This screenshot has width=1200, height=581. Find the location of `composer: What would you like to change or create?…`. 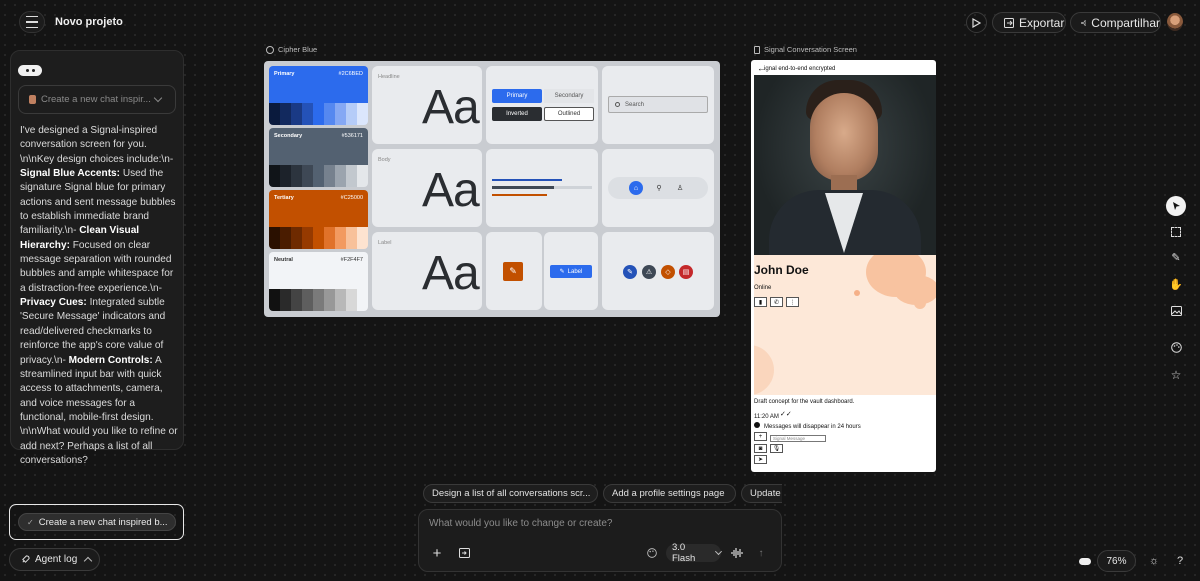

composer: What would you like to change or create?… is located at coordinates (600, 540).